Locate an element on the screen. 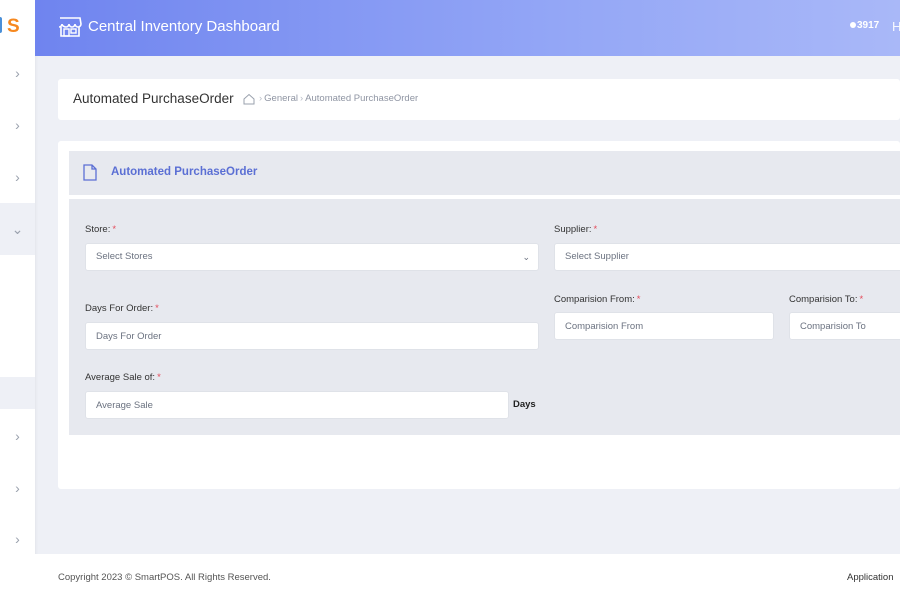  sidebar-item-7: › is located at coordinates (17, 539).